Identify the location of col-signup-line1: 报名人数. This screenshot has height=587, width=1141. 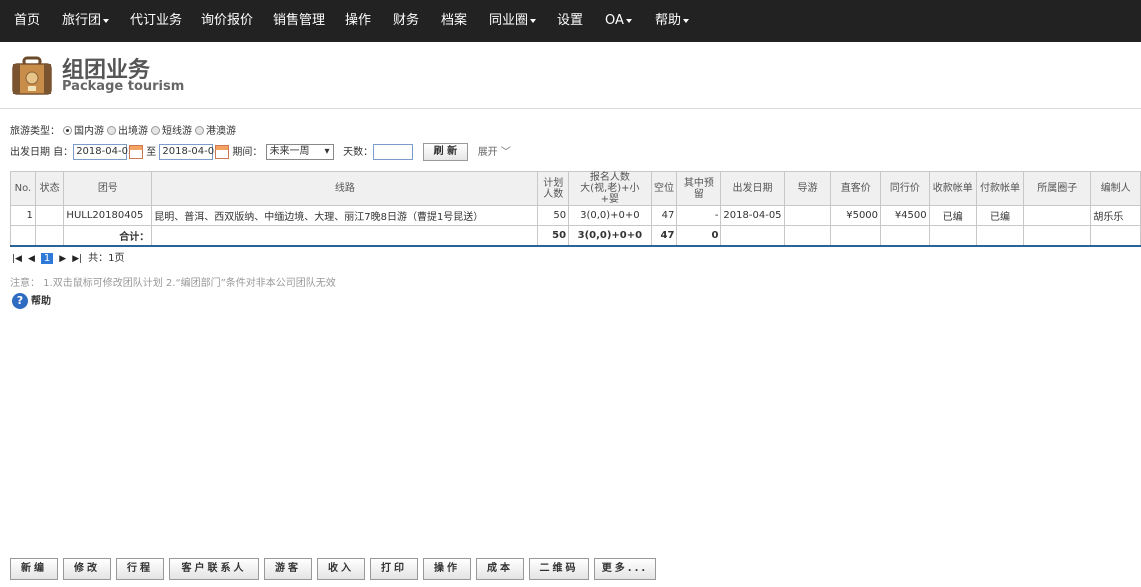
(609, 177).